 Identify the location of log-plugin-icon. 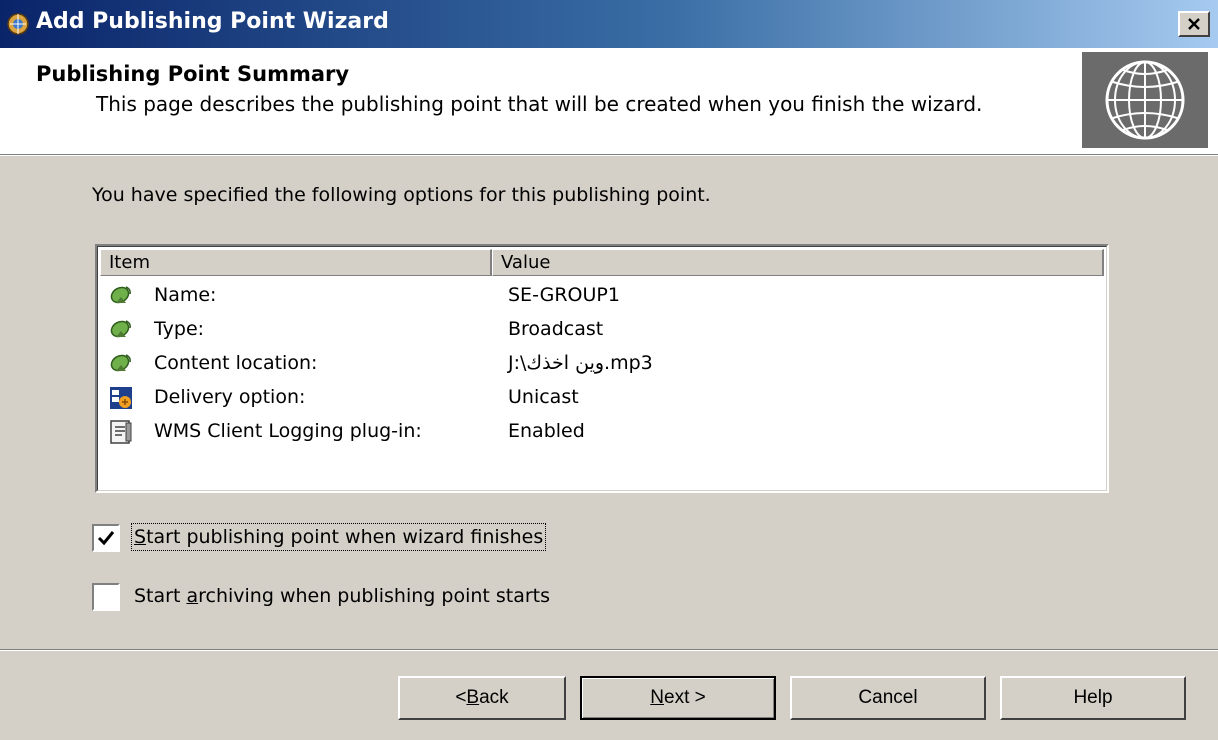
(121, 432).